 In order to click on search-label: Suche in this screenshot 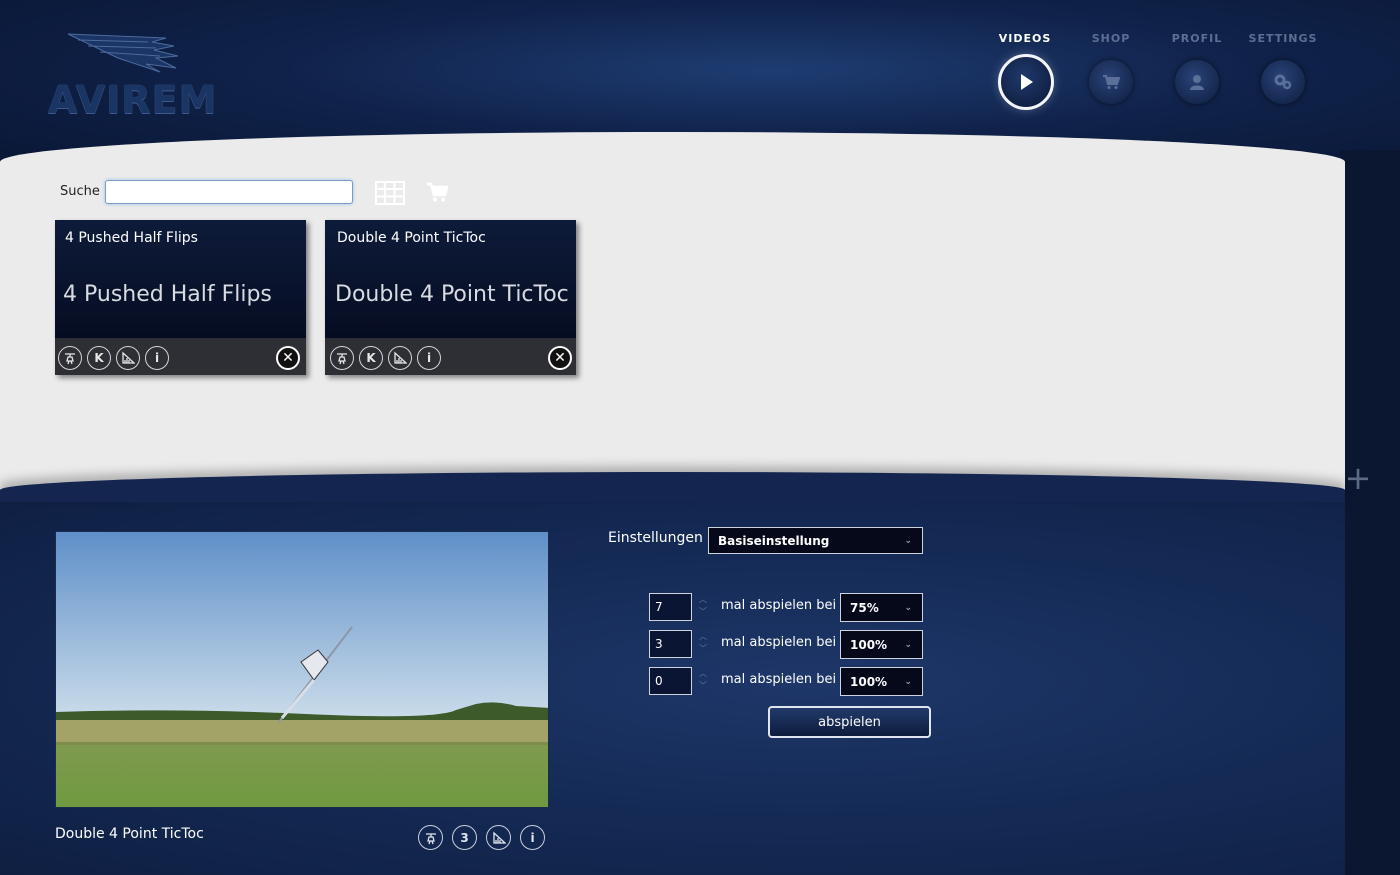, I will do `click(80, 191)`.